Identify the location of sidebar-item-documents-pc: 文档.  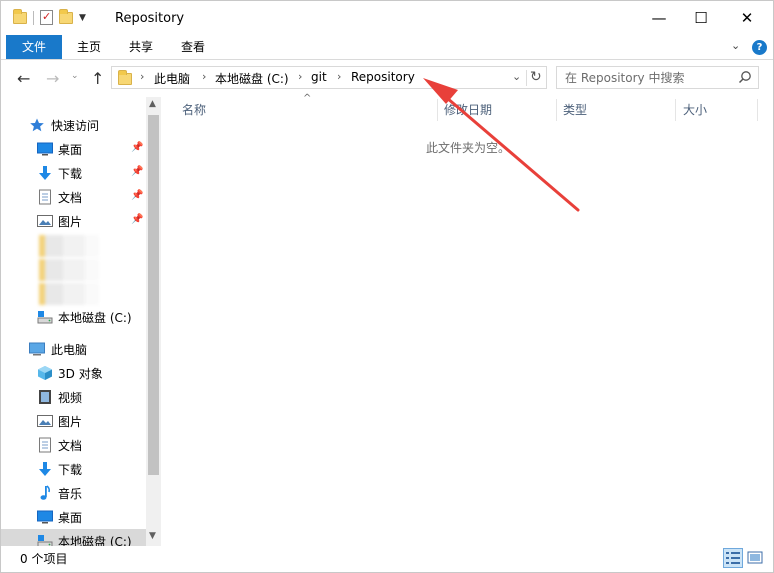
(73, 445).